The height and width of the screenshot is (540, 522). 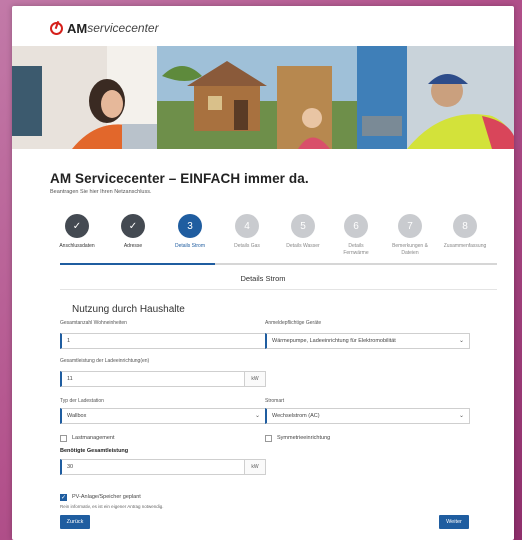 What do you see at coordinates (247, 226) in the screenshot?
I see `step-number: 4` at bounding box center [247, 226].